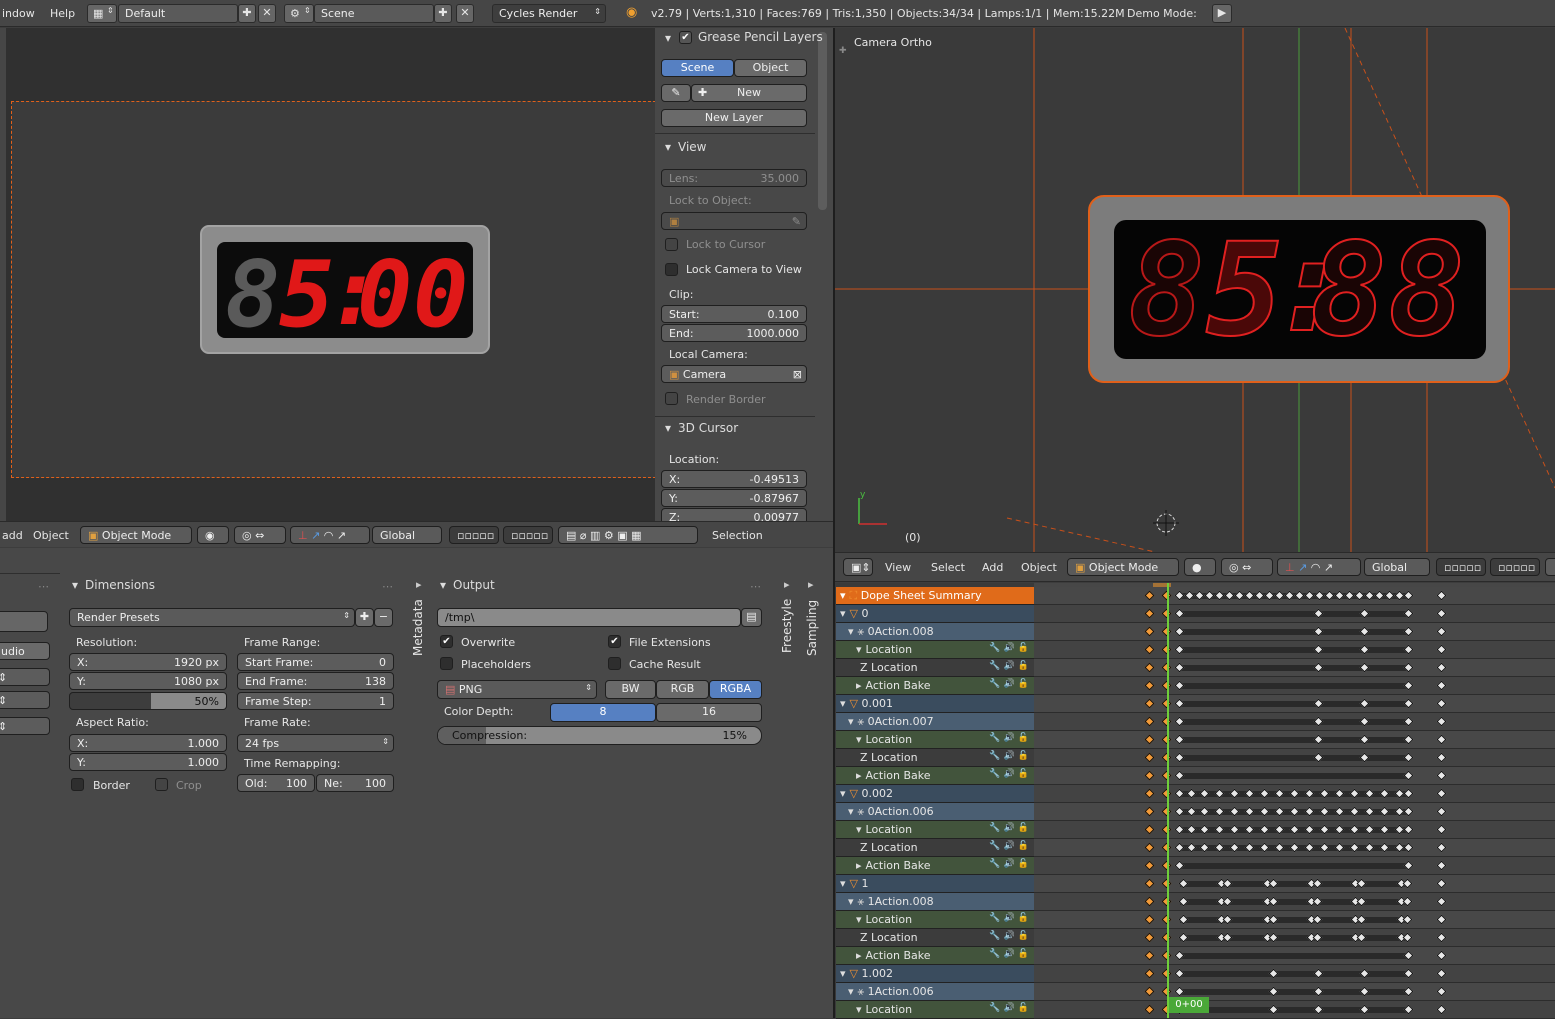  What do you see at coordinates (811, 584) in the screenshot?
I see `sampling-expand-icon: ▸` at bounding box center [811, 584].